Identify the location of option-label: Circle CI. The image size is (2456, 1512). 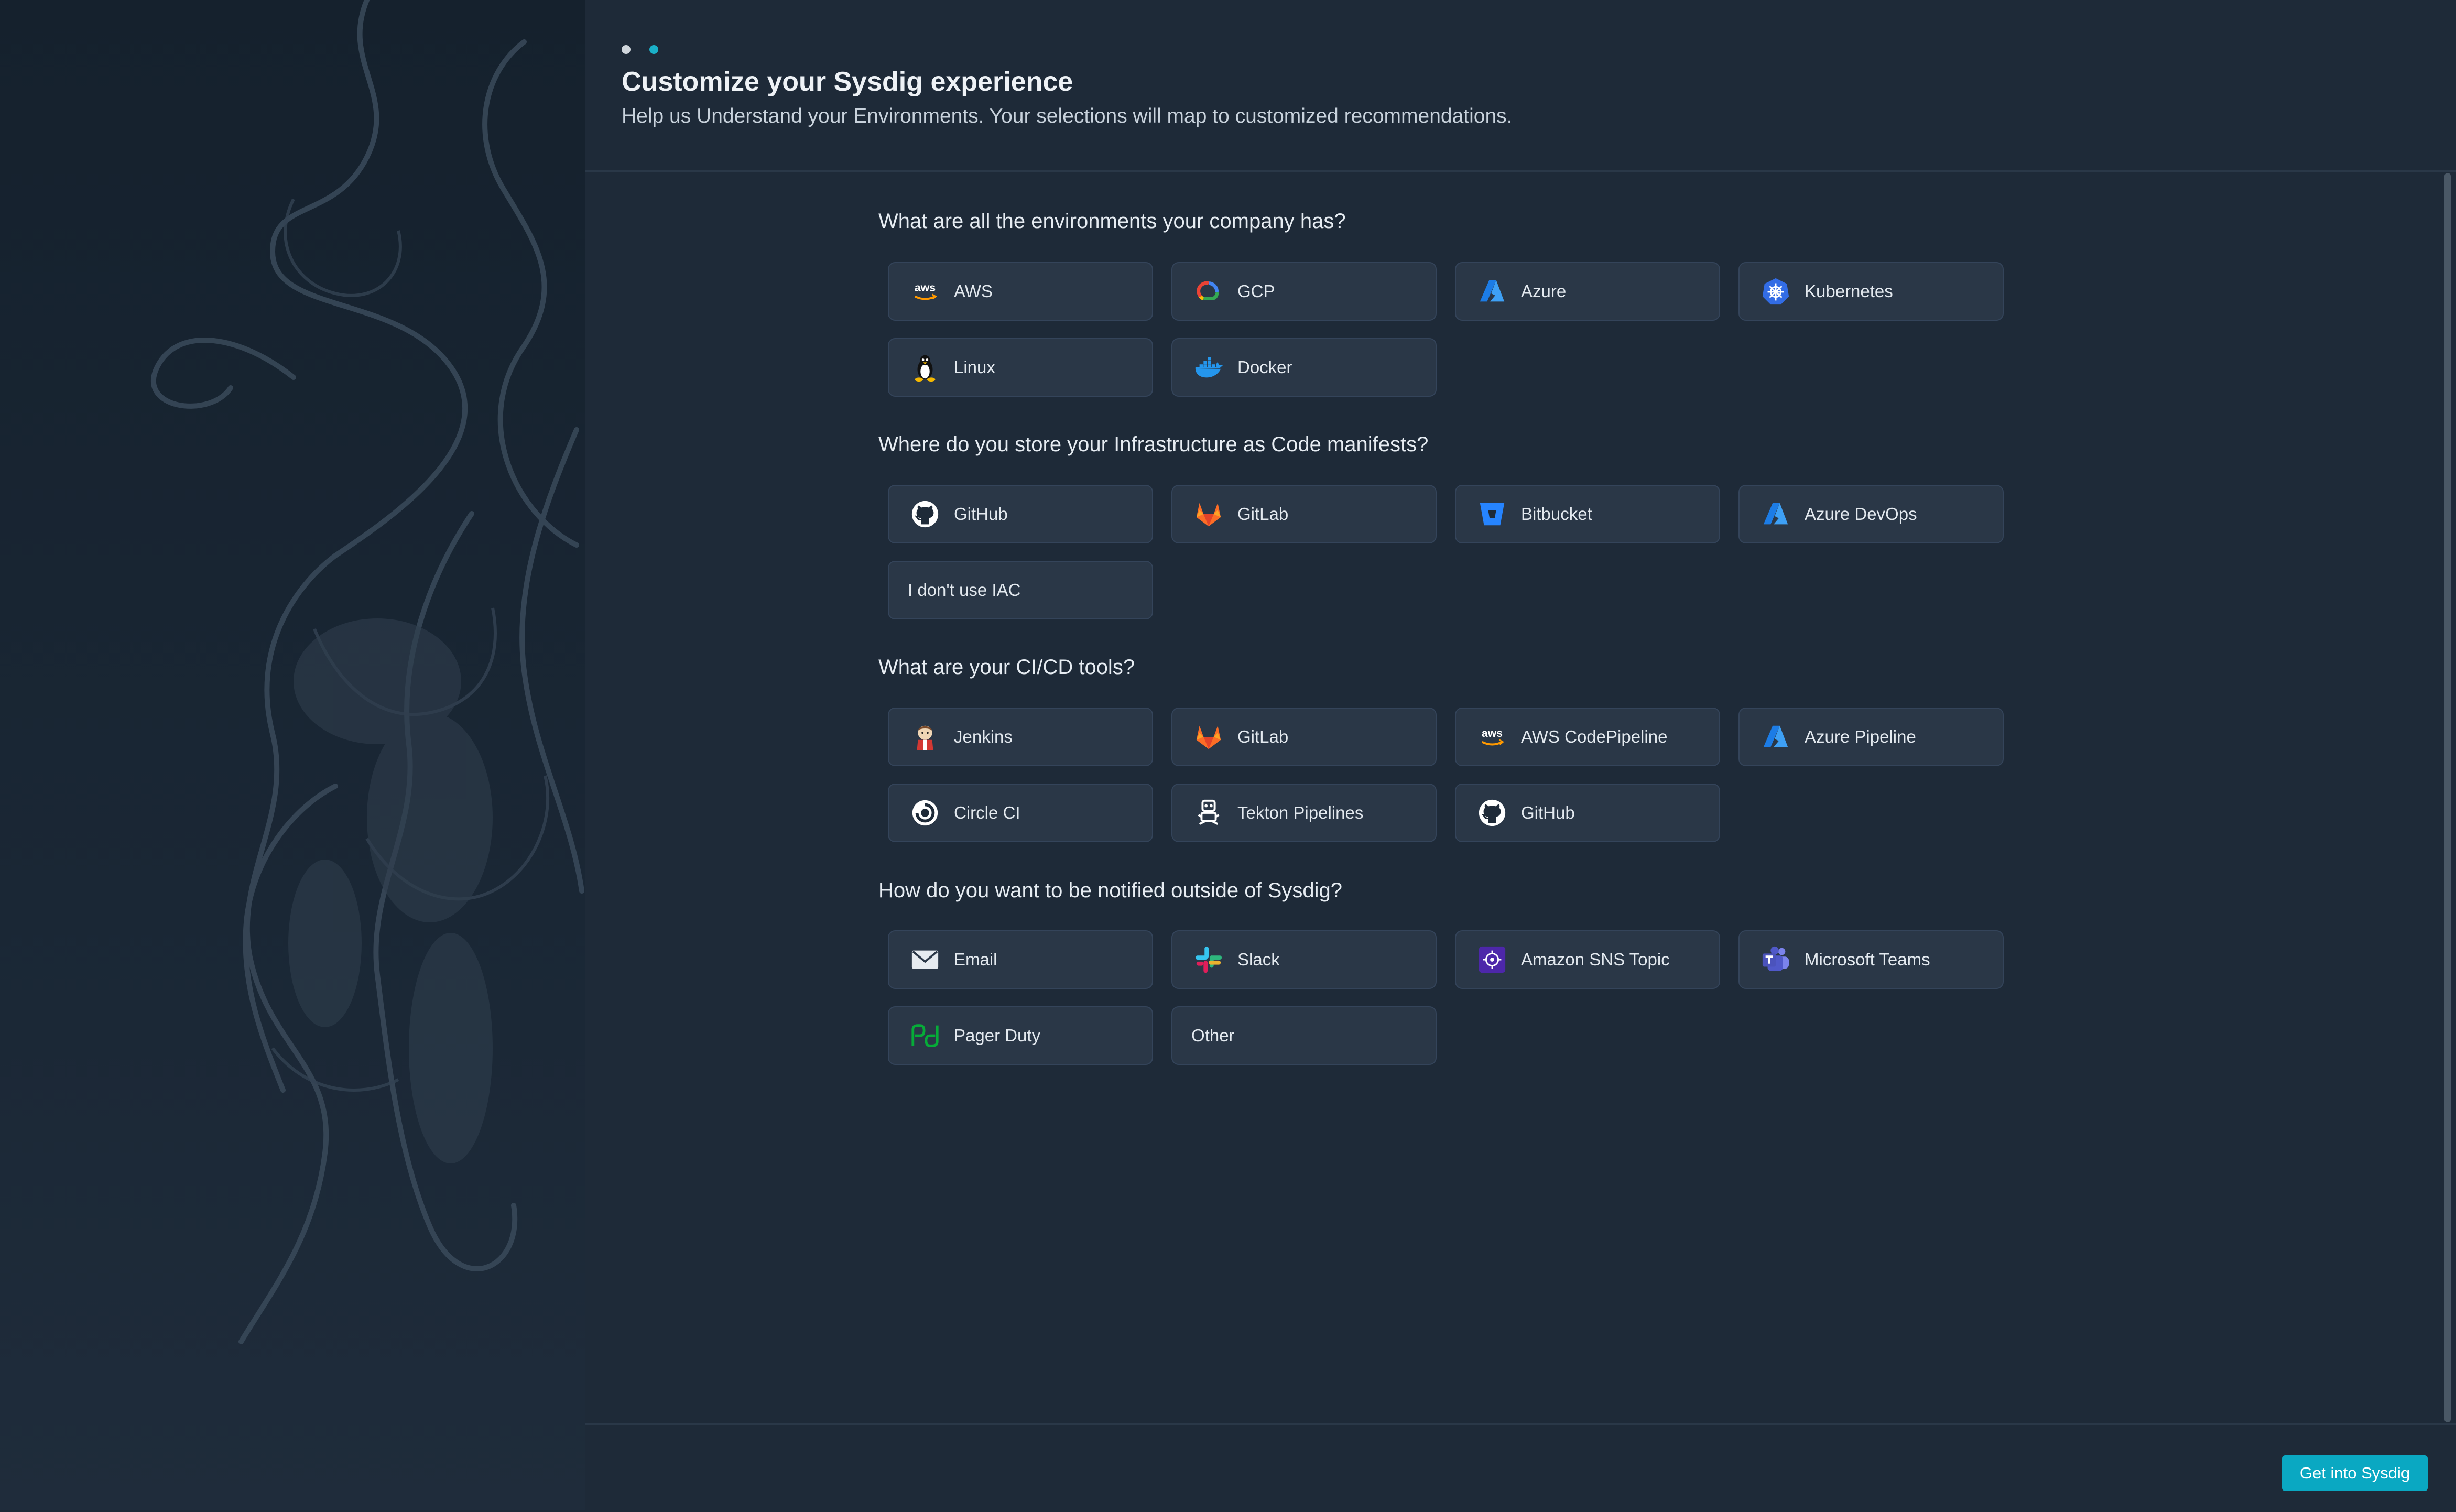
(987, 812).